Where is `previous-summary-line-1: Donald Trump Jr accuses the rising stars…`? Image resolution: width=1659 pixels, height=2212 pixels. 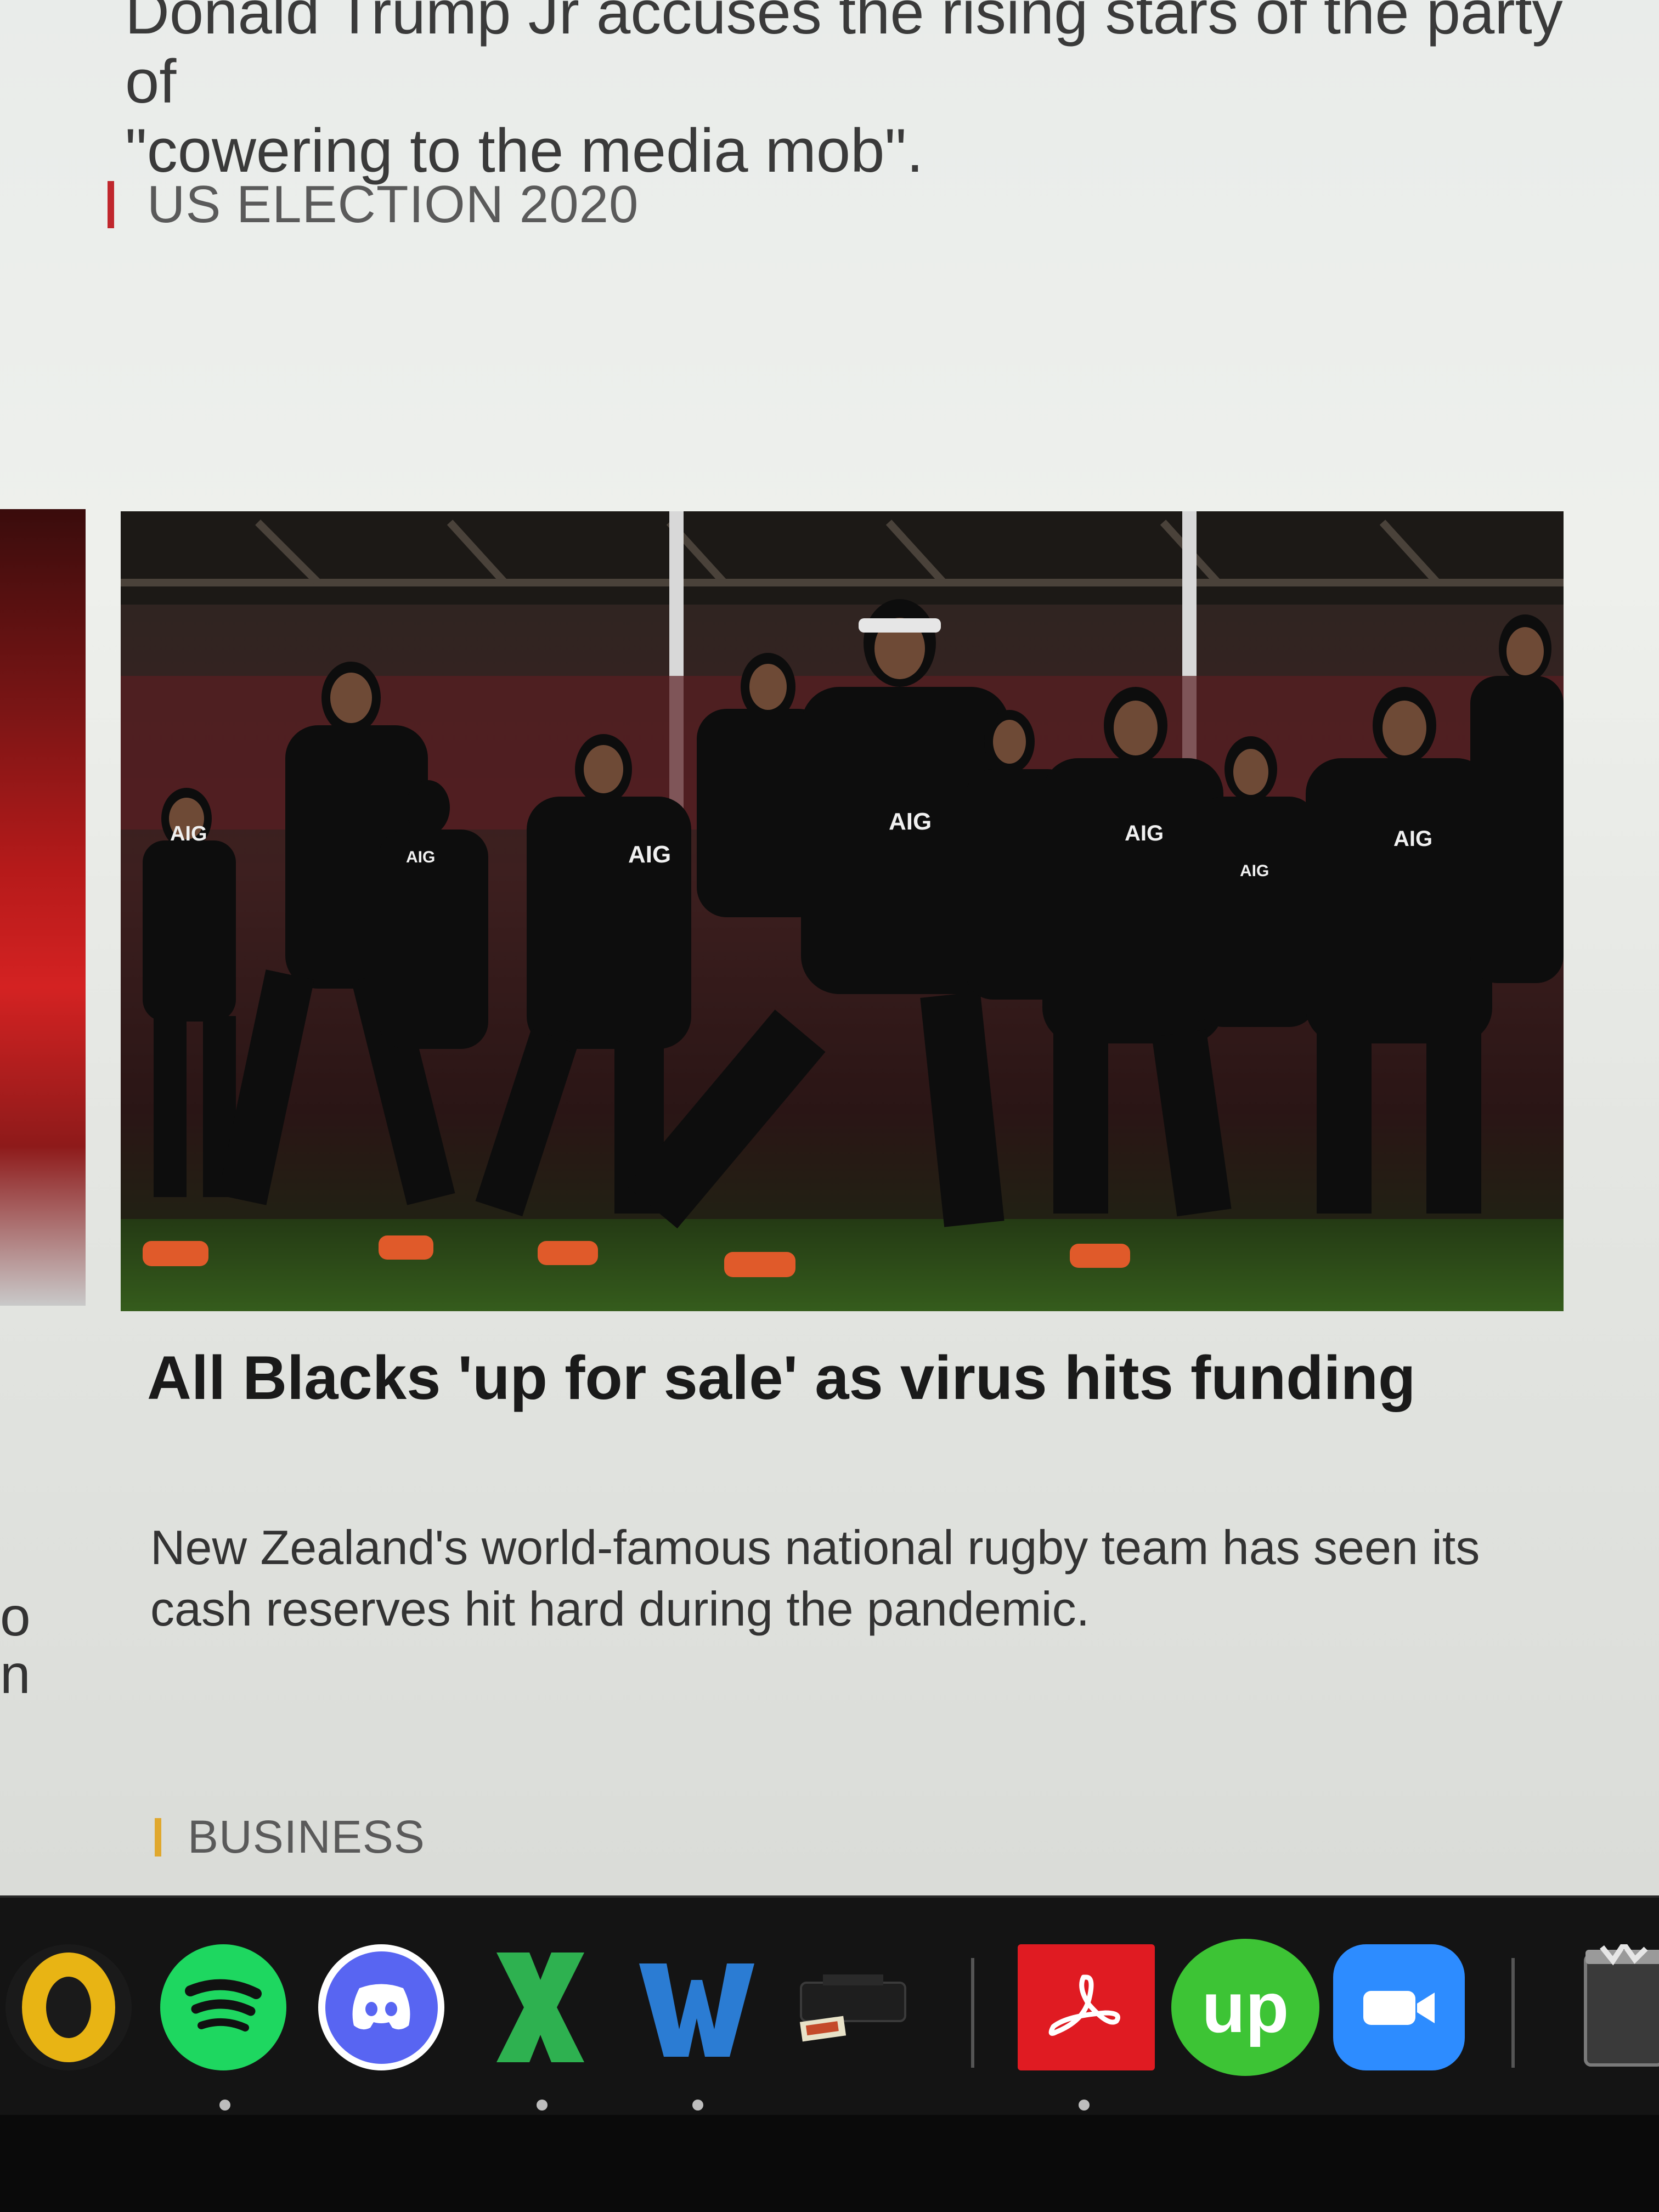
previous-summary-line-1: Donald Trump Jr accuses the rising stars… is located at coordinates (844, 58).